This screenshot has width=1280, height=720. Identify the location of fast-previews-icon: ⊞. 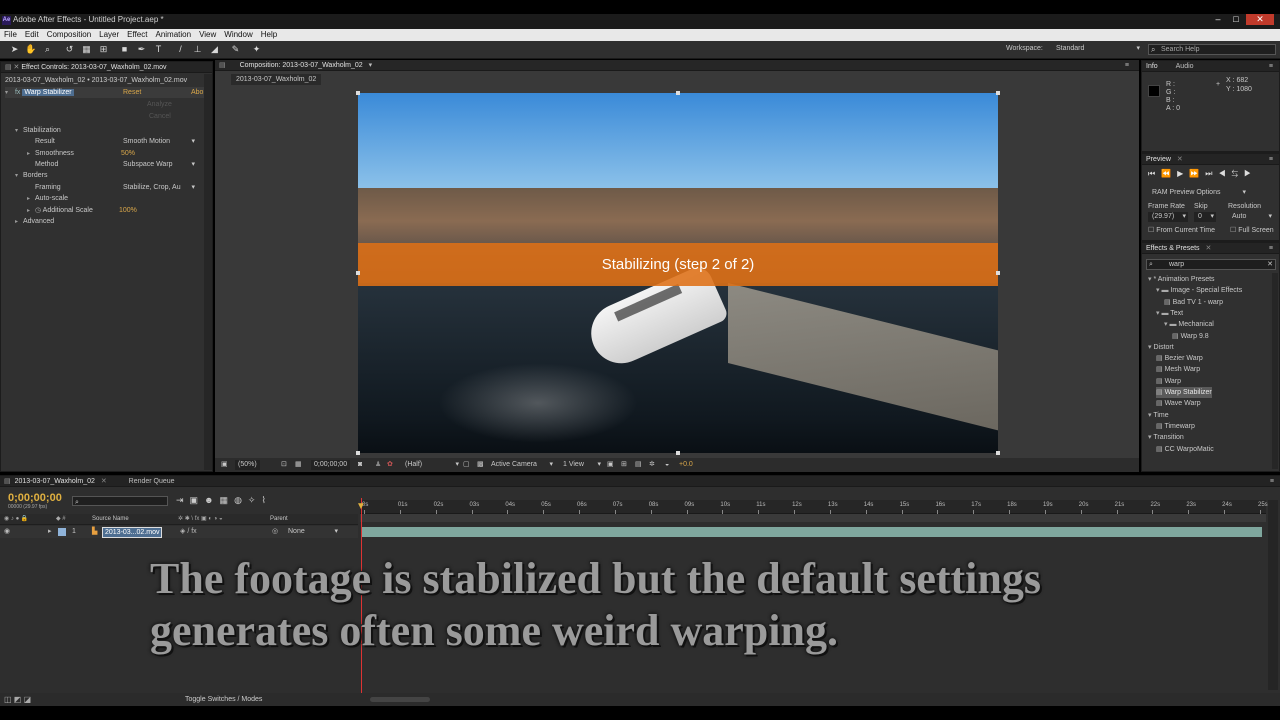
(624, 465).